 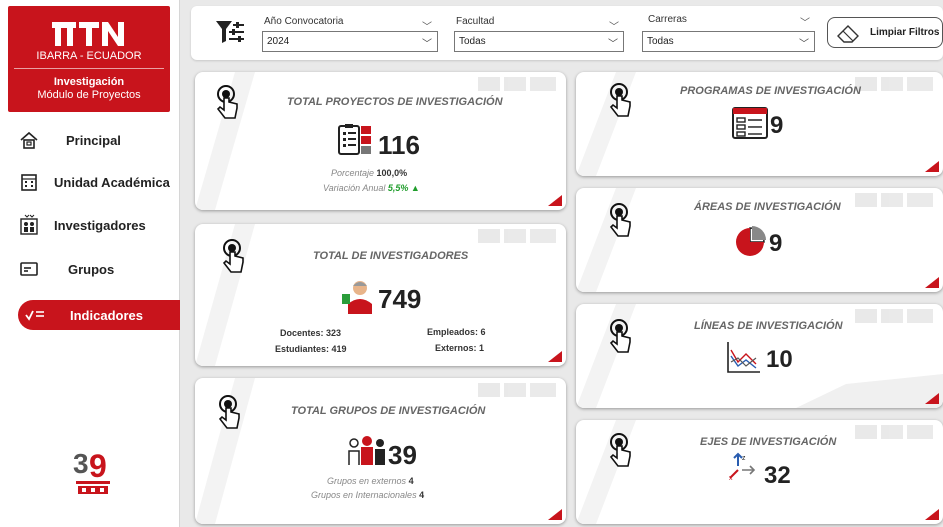 I want to click on nav-item-unidad-academica: Unidad Académica, so click(x=94, y=182).